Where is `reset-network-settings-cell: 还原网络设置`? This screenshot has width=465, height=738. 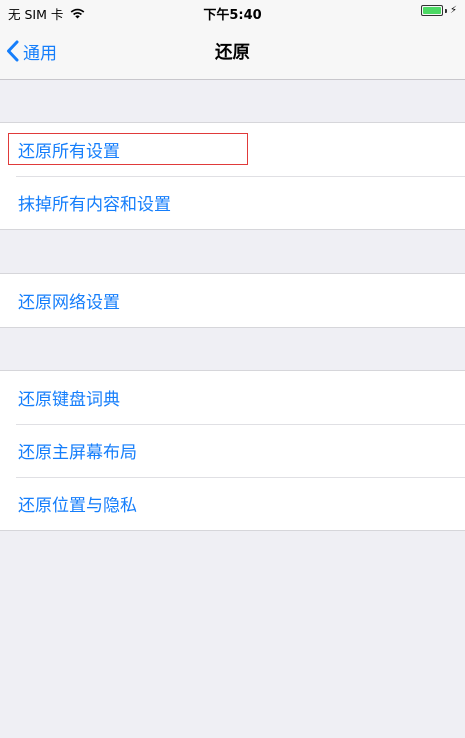 reset-network-settings-cell: 还原网络设置 is located at coordinates (232, 300).